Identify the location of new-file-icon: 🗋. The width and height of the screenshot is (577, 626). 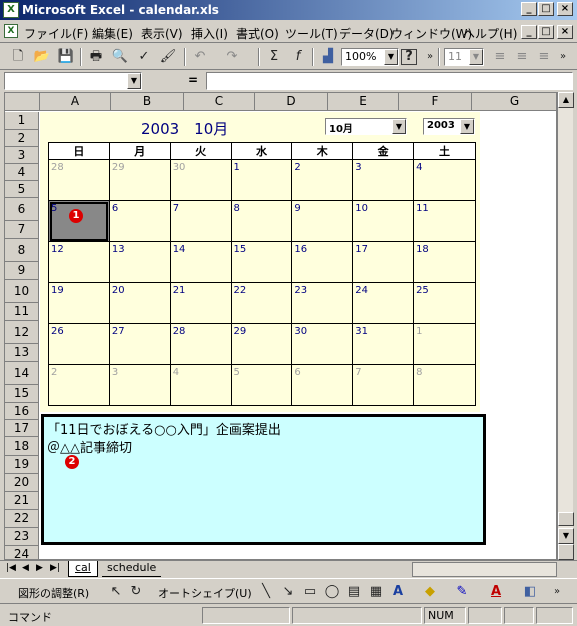
(18, 57).